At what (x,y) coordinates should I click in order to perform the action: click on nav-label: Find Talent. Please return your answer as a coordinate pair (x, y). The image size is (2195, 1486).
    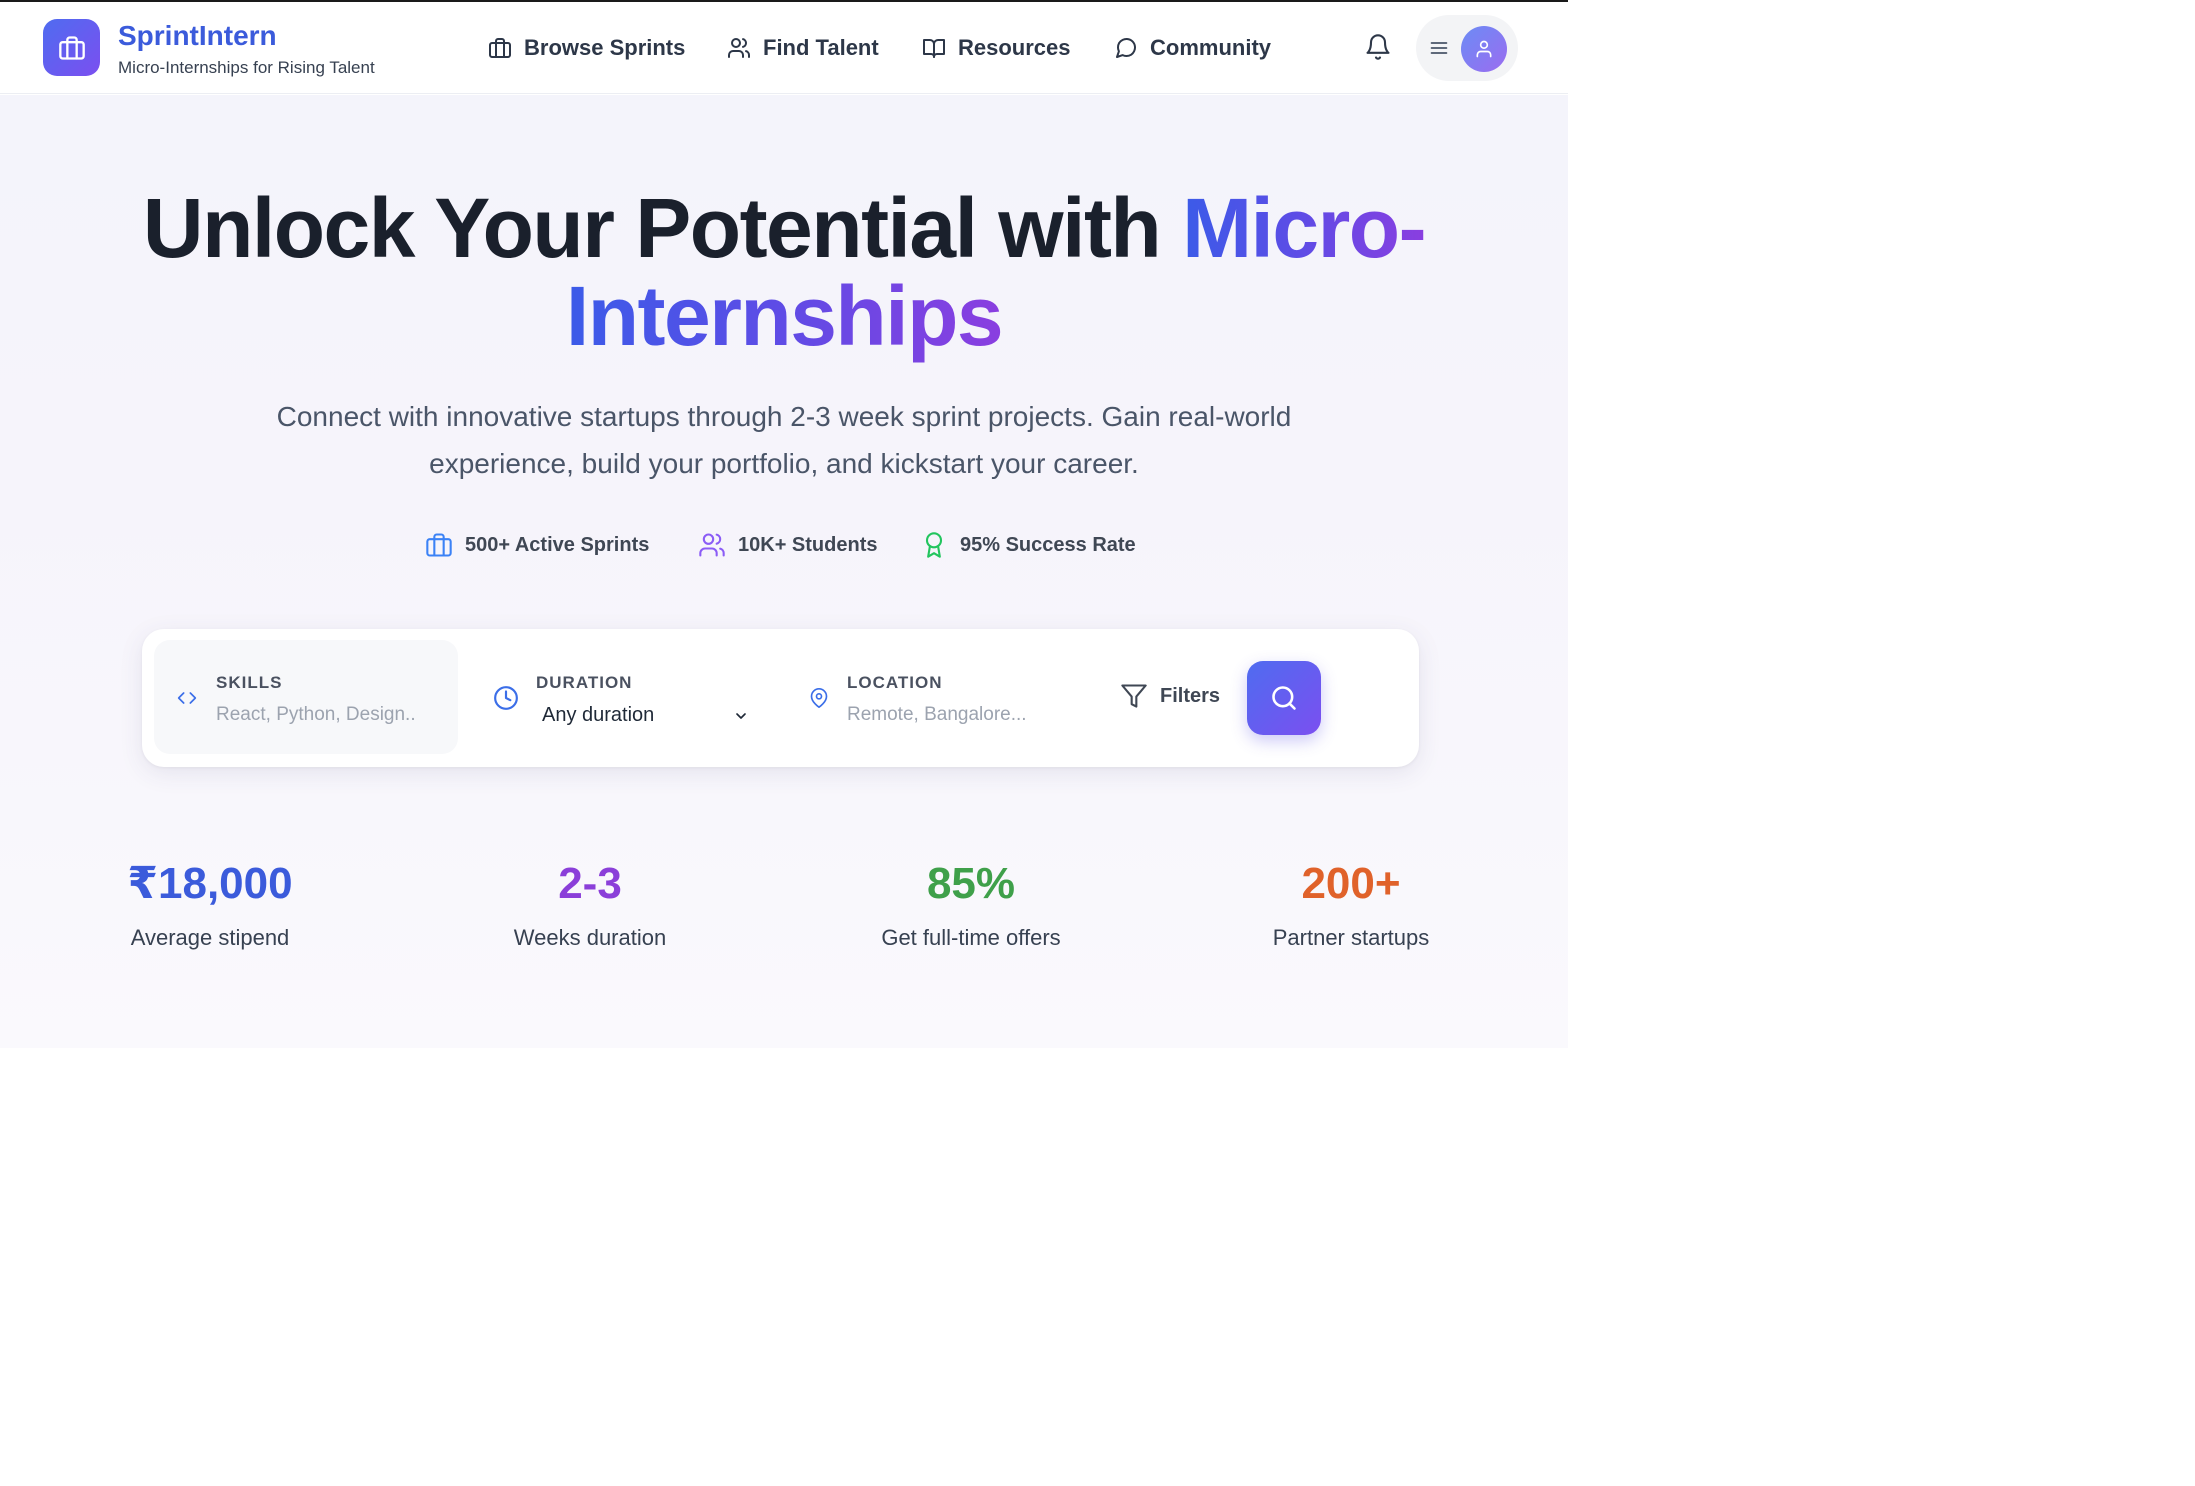
    Looking at the image, I should click on (821, 47).